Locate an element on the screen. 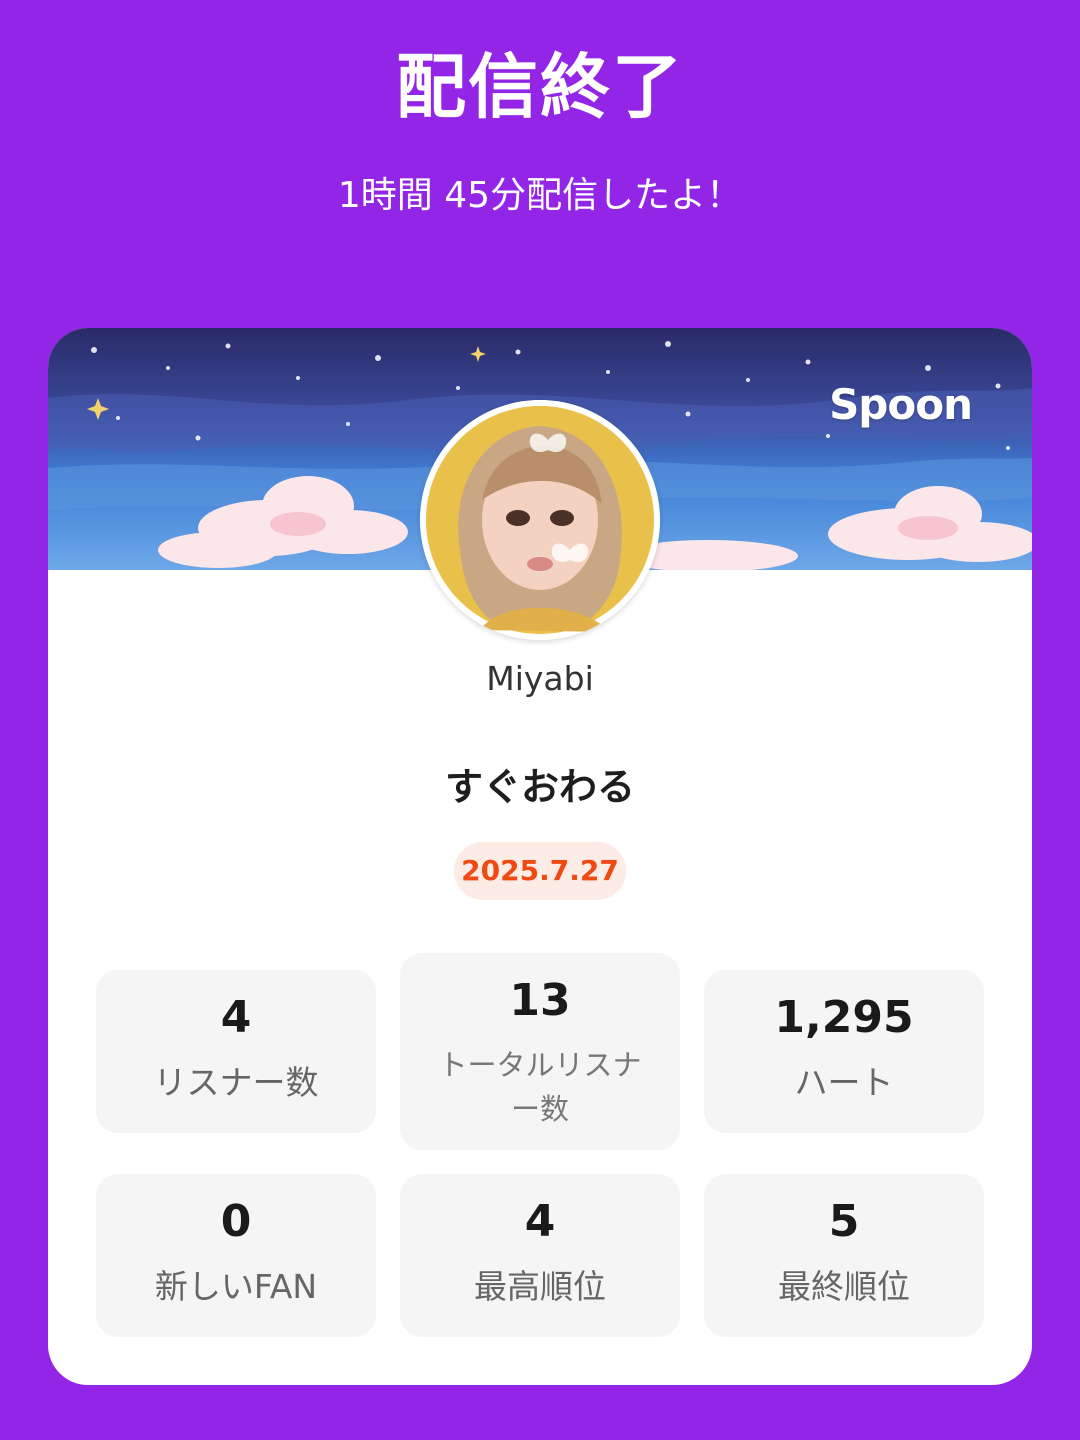 This screenshot has height=1440, width=1080. stat-label: 最終順位 is located at coordinates (844, 1286).